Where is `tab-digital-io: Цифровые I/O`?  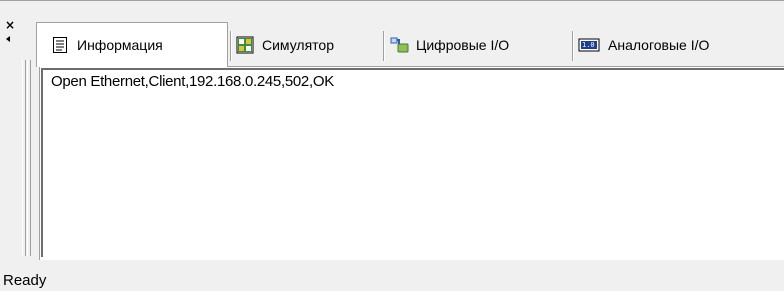 tab-digital-io: Цифровые I/O is located at coordinates (449, 45).